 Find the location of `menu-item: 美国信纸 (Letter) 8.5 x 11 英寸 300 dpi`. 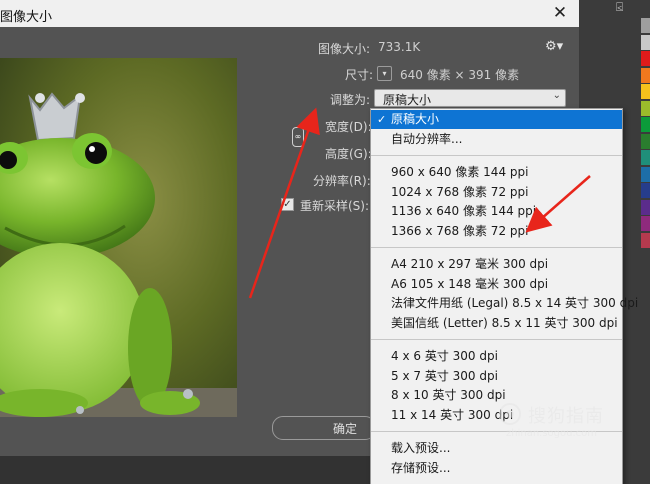

menu-item: 美国信纸 (Letter) 8.5 x 11 英寸 300 dpi is located at coordinates (496, 323).